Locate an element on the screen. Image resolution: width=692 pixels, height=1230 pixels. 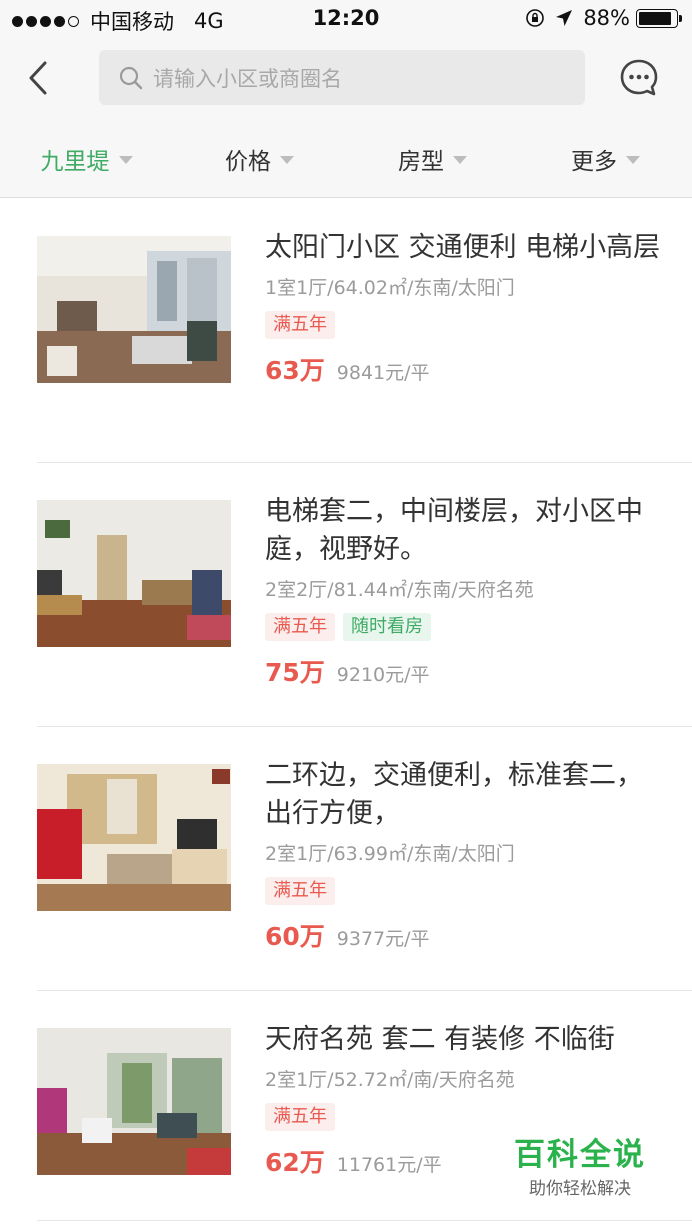
listing-tags: 满五年 随时看房 is located at coordinates (465, 627).